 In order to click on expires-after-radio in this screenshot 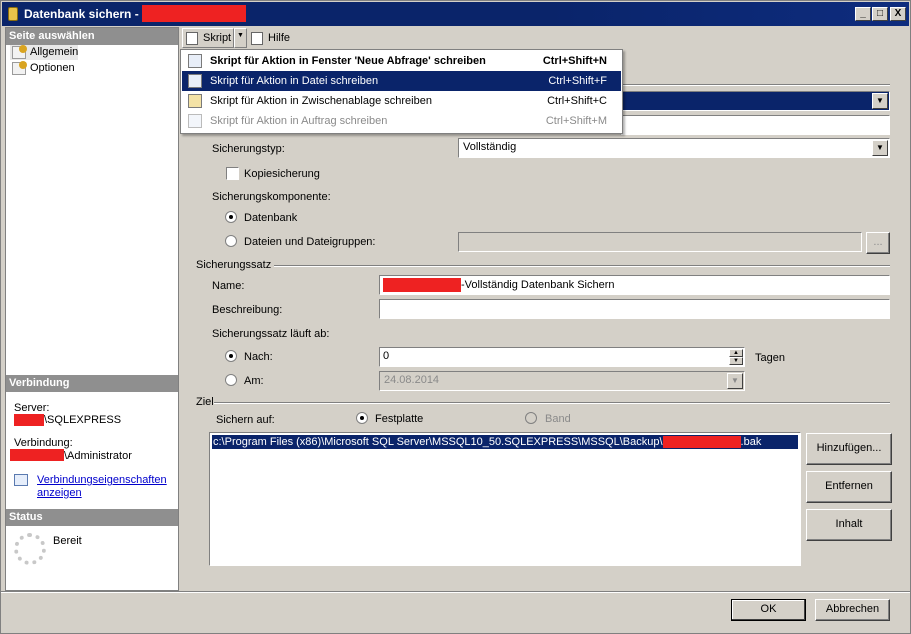, I will do `click(231, 356)`.